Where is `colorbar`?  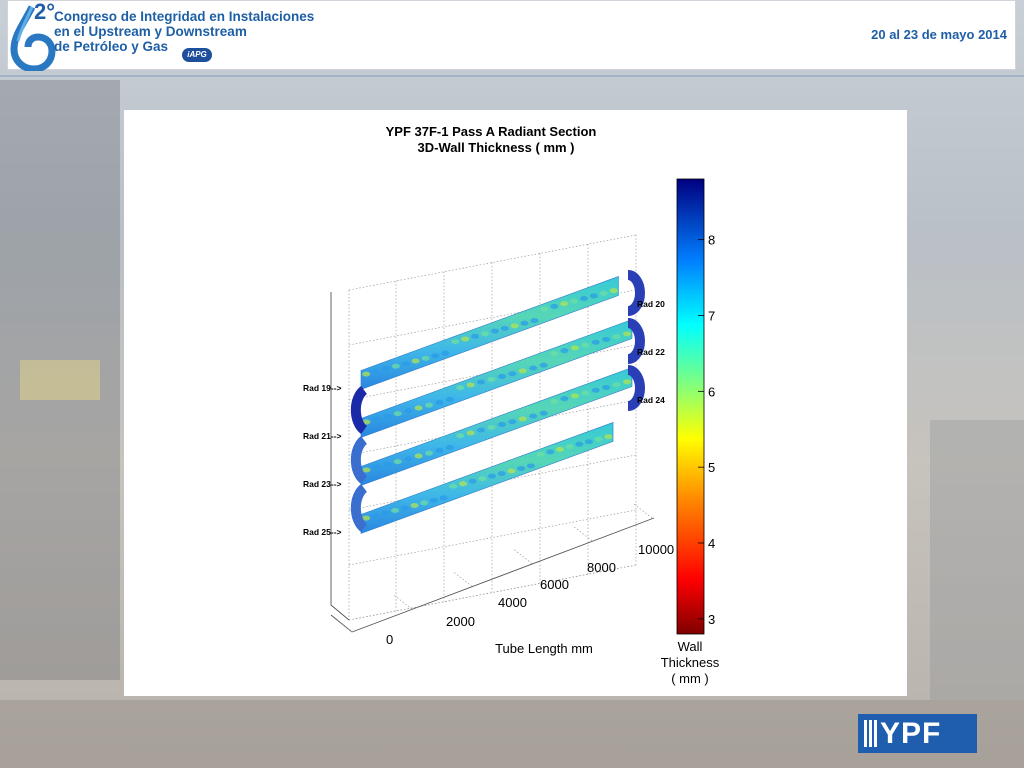
colorbar is located at coordinates (690, 406).